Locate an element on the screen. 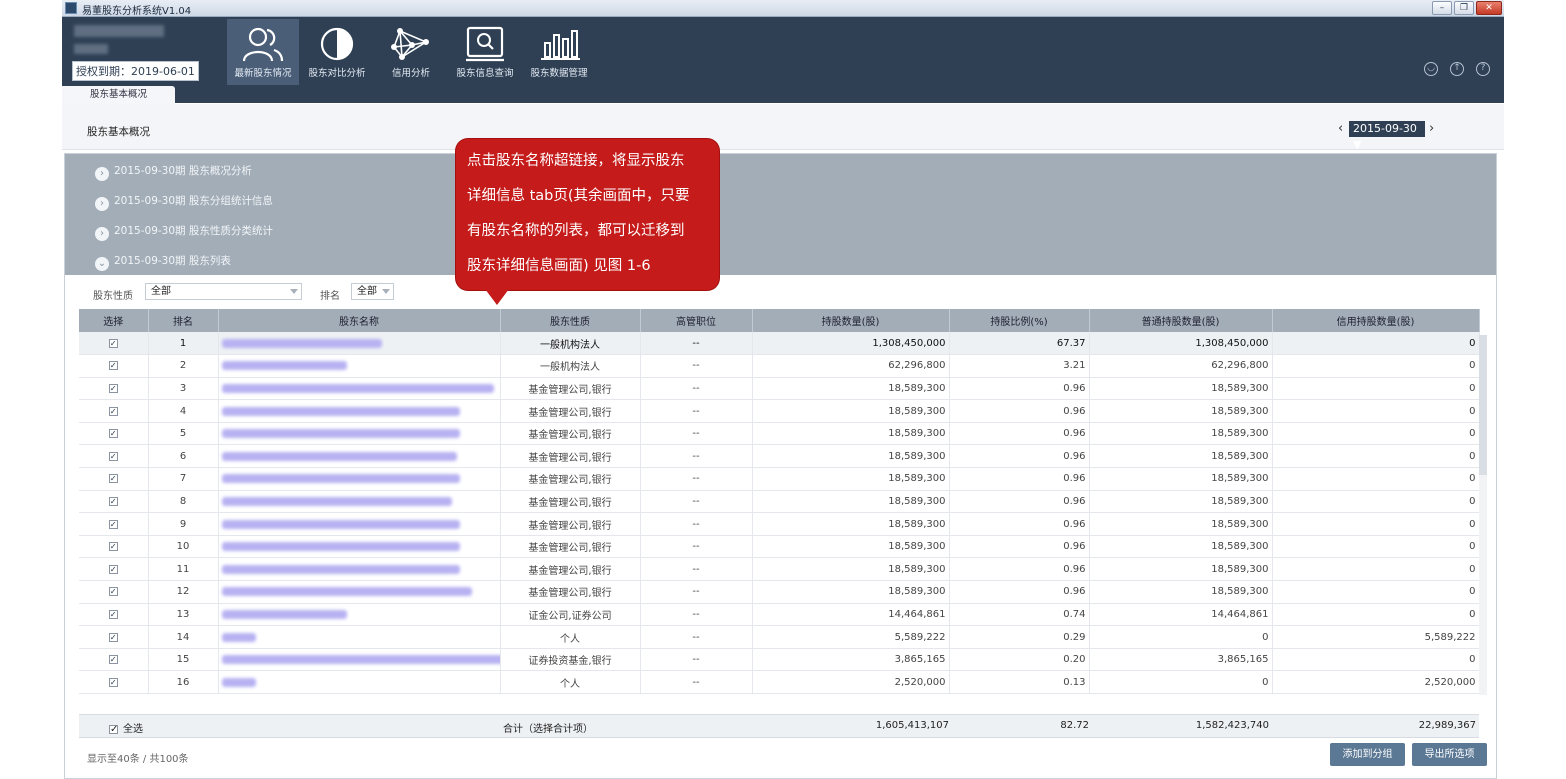  table-row: ✓ 13 证金公司,证券公司 -- 14,464,861 0.74 14,464,861 0 is located at coordinates (779, 615).